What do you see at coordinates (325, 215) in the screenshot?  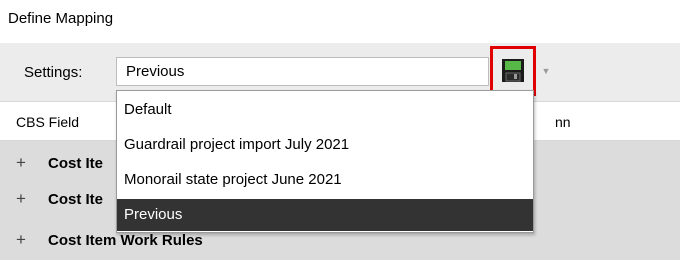 I see `dropdown-option-selected: Previous` at bounding box center [325, 215].